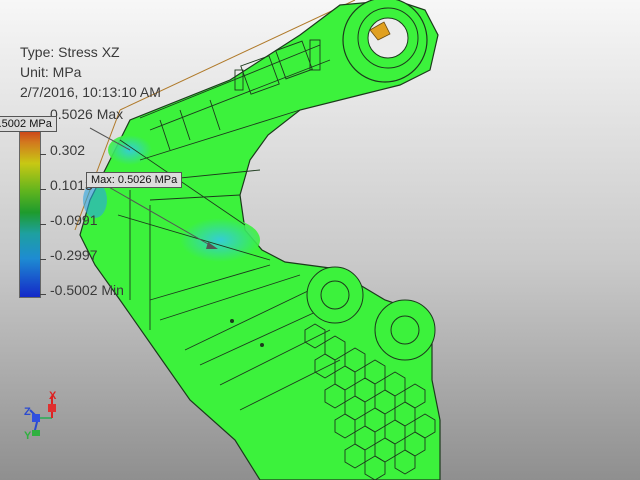 The width and height of the screenshot is (640, 480). I want to click on legend-tick: 0.302, so click(68, 150).